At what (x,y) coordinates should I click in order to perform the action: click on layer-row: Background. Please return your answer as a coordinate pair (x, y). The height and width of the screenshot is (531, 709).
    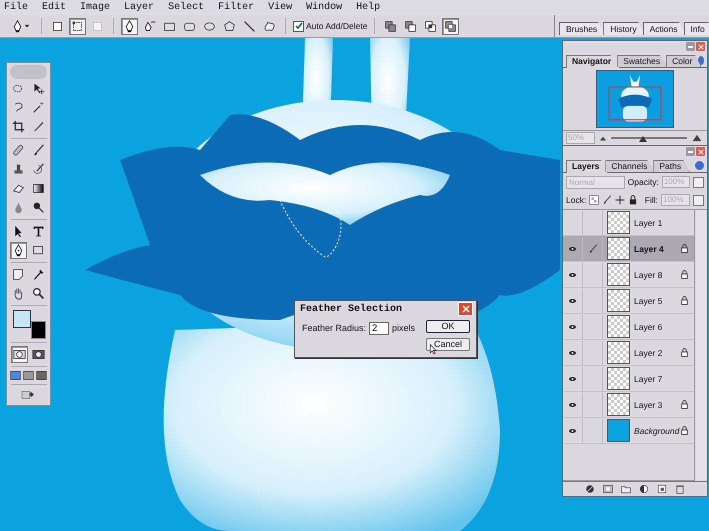
    Looking at the image, I should click on (628, 431).